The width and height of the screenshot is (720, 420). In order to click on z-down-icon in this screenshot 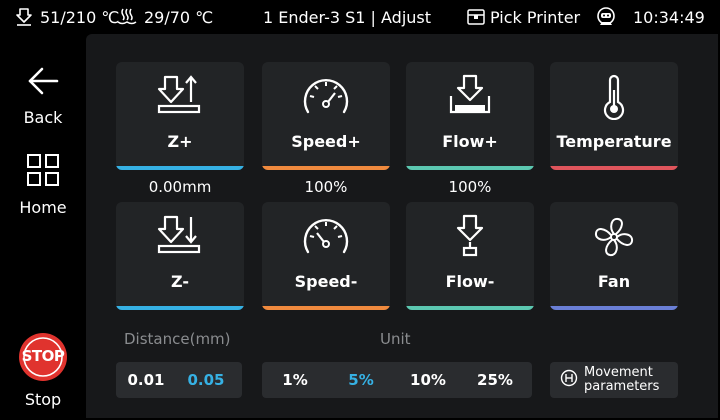, I will do `click(180, 237)`.